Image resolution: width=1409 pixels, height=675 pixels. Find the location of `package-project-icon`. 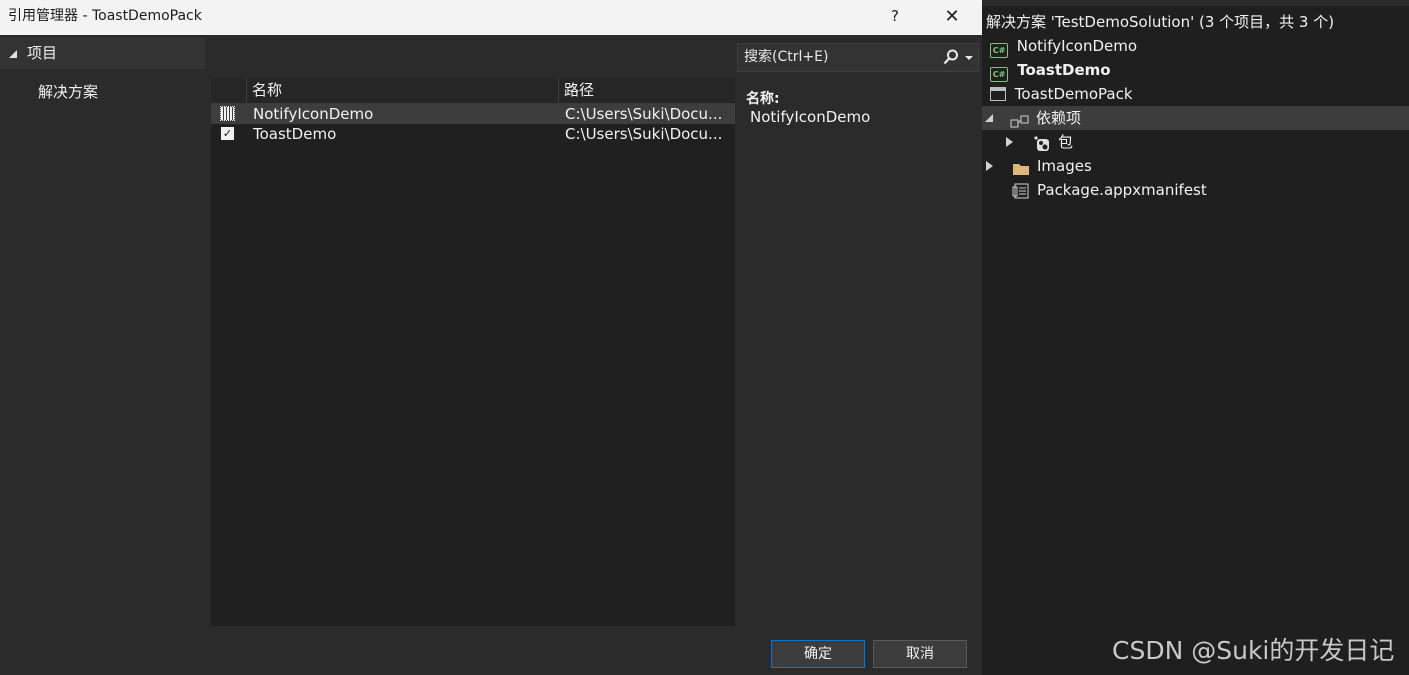

package-project-icon is located at coordinates (998, 94).